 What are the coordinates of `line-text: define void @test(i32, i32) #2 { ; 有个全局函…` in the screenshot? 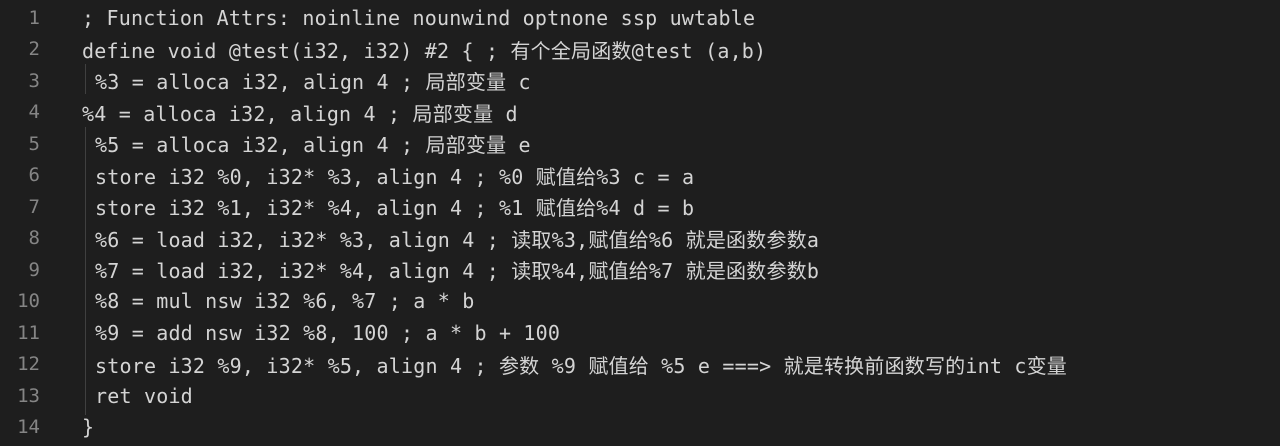 It's located at (424, 50).